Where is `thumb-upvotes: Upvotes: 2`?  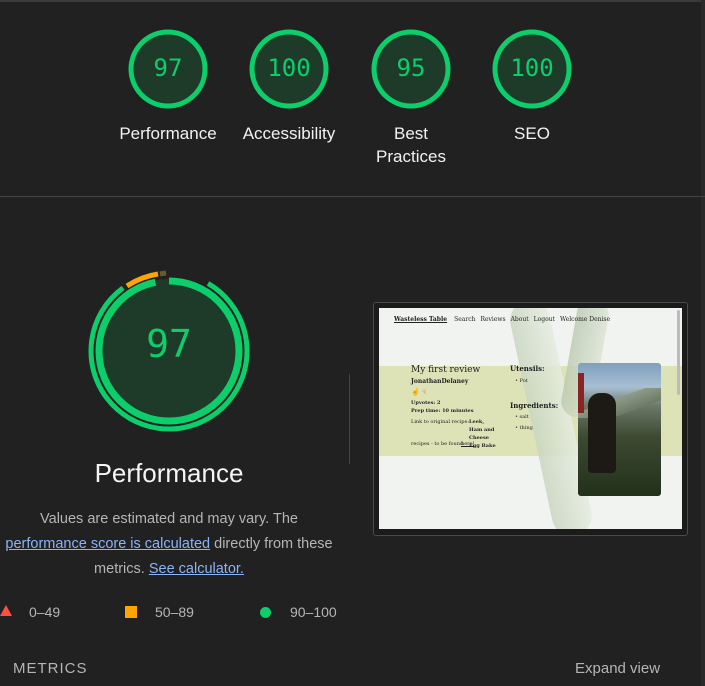
thumb-upvotes: Upvotes: 2 is located at coordinates (426, 403).